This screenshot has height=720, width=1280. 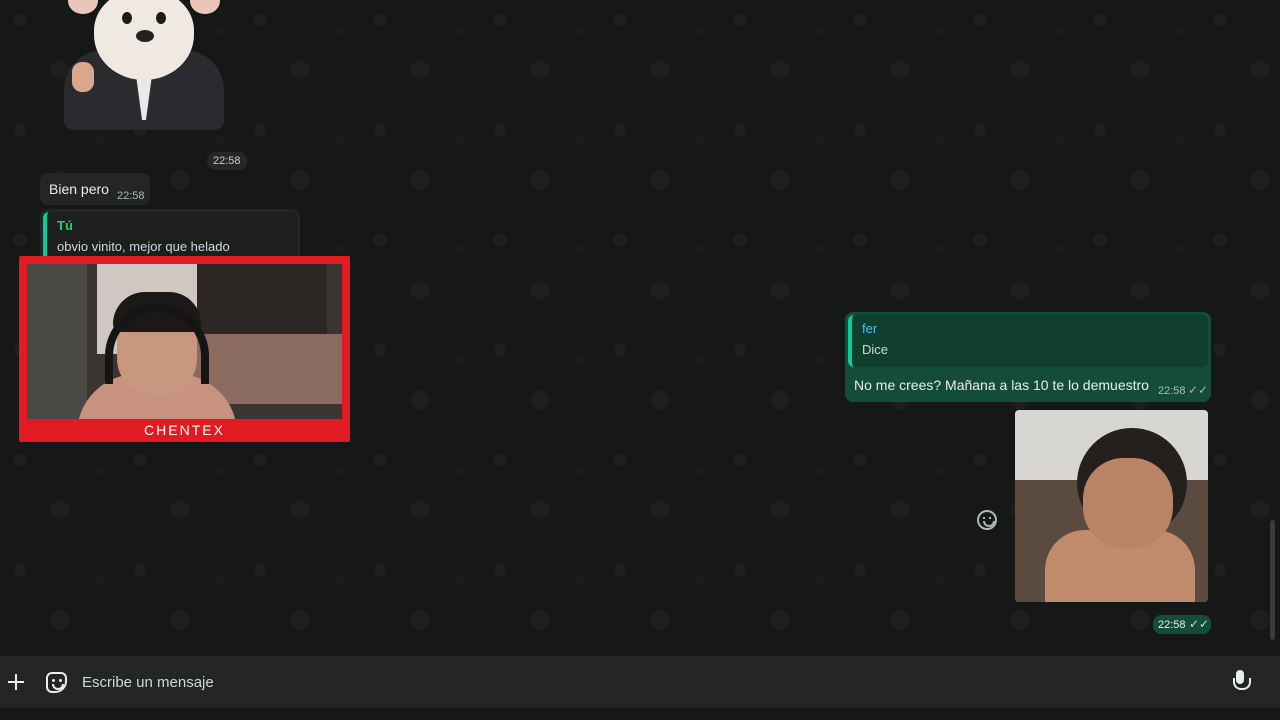 What do you see at coordinates (79, 189) in the screenshot?
I see `message-text: Bien pero` at bounding box center [79, 189].